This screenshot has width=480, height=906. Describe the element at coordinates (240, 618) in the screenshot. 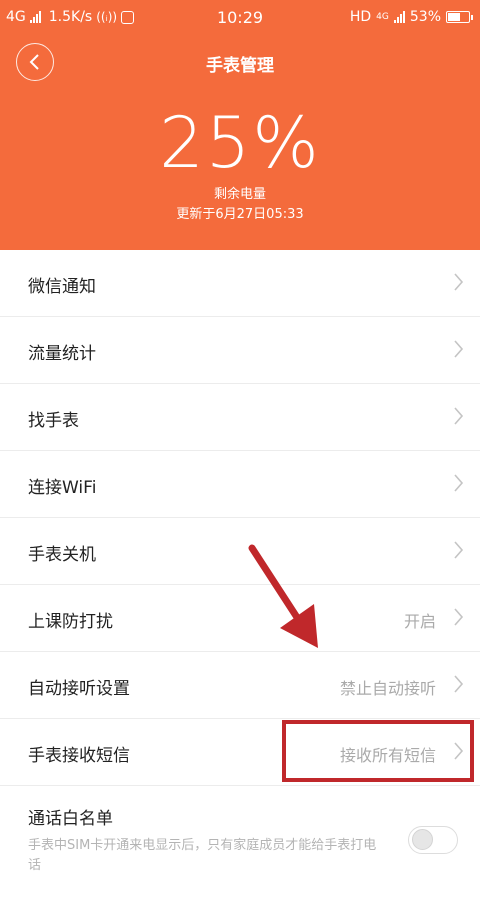

I see `menu-item-class-dnd: 上课防打扰 开启` at that location.